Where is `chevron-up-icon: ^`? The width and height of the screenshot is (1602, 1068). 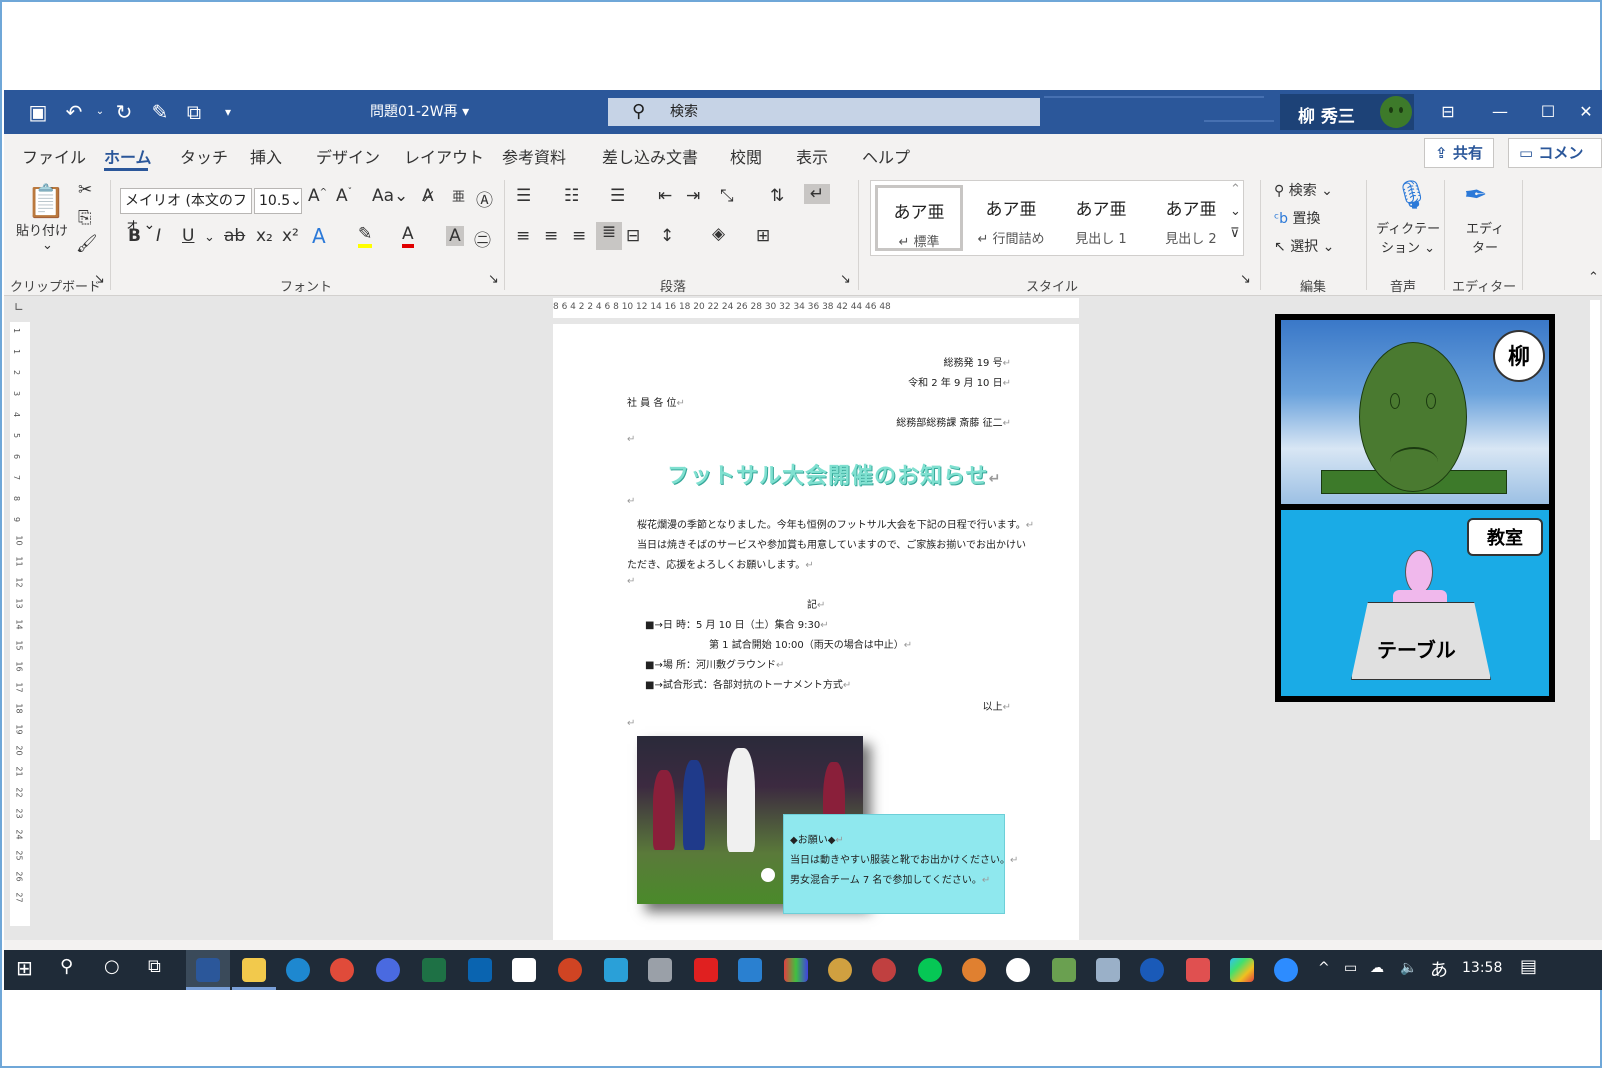 chevron-up-icon: ^ is located at coordinates (1324, 968).